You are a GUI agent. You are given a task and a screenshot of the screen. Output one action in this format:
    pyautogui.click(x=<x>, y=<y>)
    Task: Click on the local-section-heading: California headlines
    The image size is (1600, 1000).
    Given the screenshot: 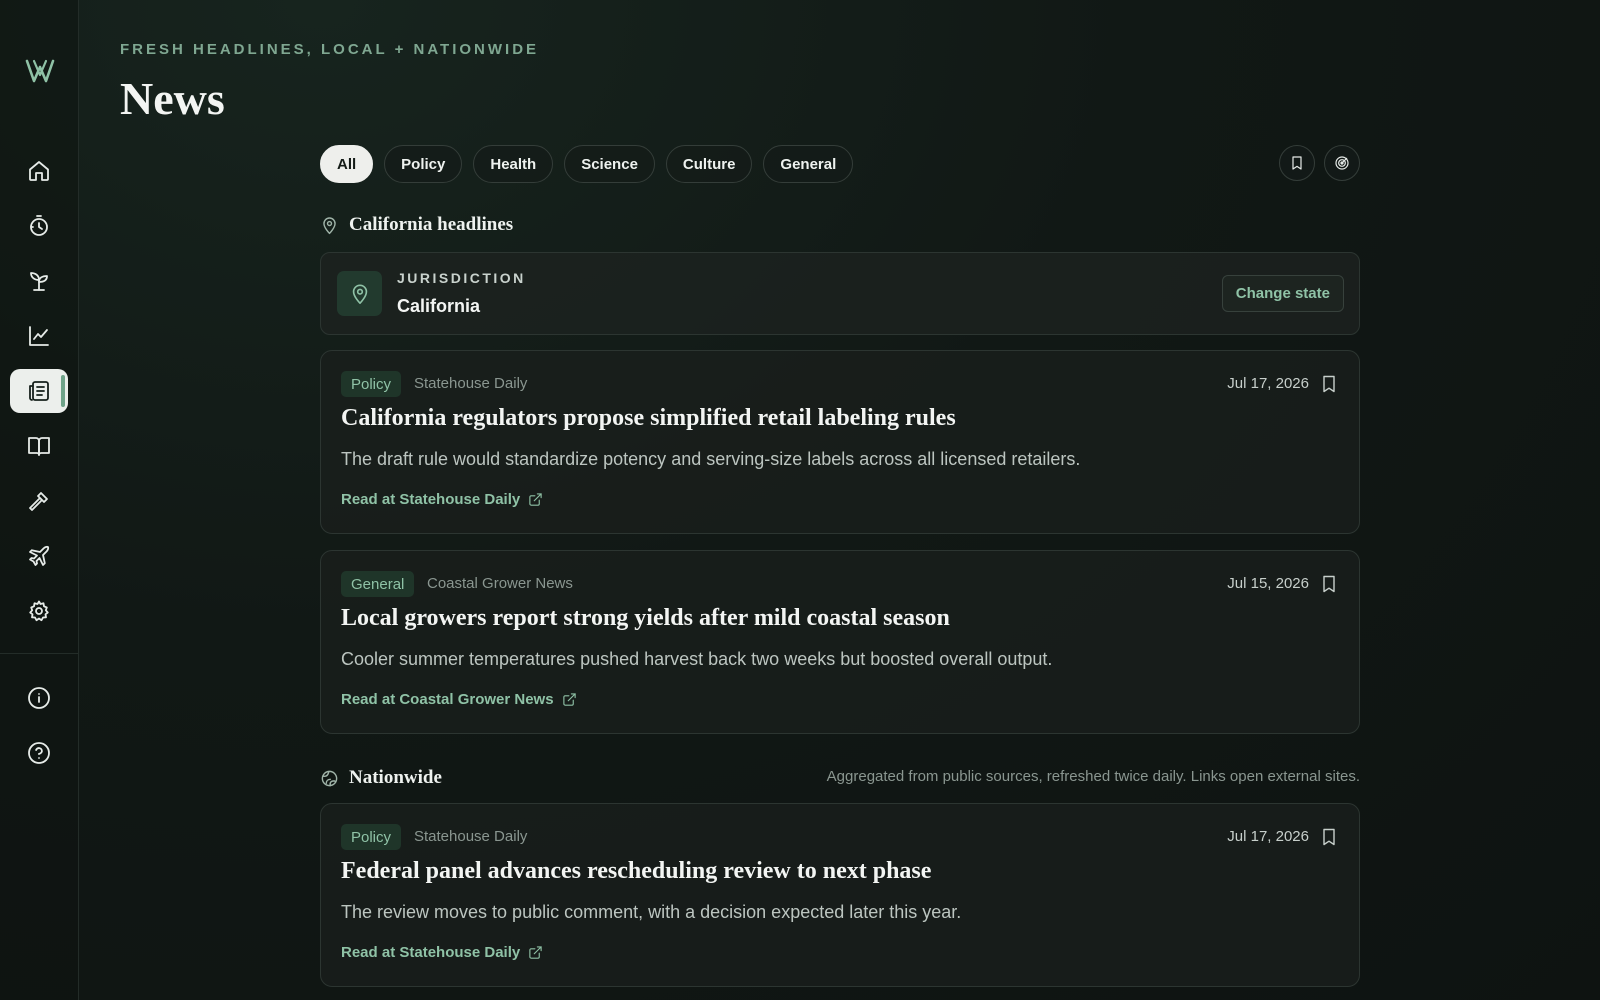 What is the action you would take?
    pyautogui.click(x=416, y=225)
    